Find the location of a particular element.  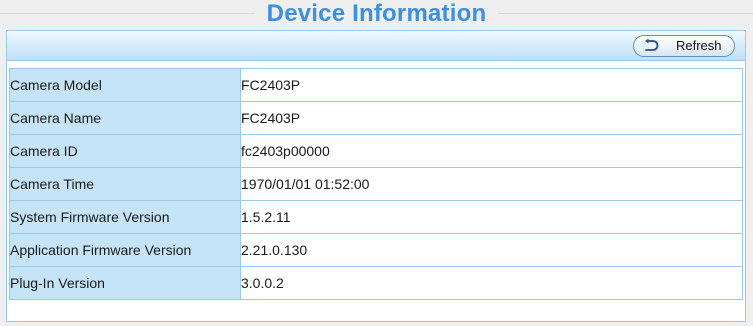

row-value: 1970/01/01 01:52:00 is located at coordinates (491, 184).